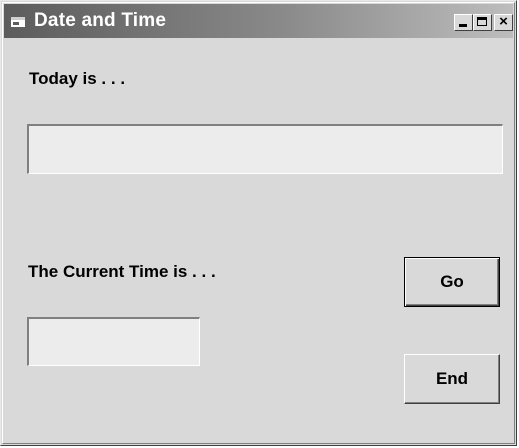 The height and width of the screenshot is (448, 519). What do you see at coordinates (452, 282) in the screenshot?
I see `go-button: Go` at bounding box center [452, 282].